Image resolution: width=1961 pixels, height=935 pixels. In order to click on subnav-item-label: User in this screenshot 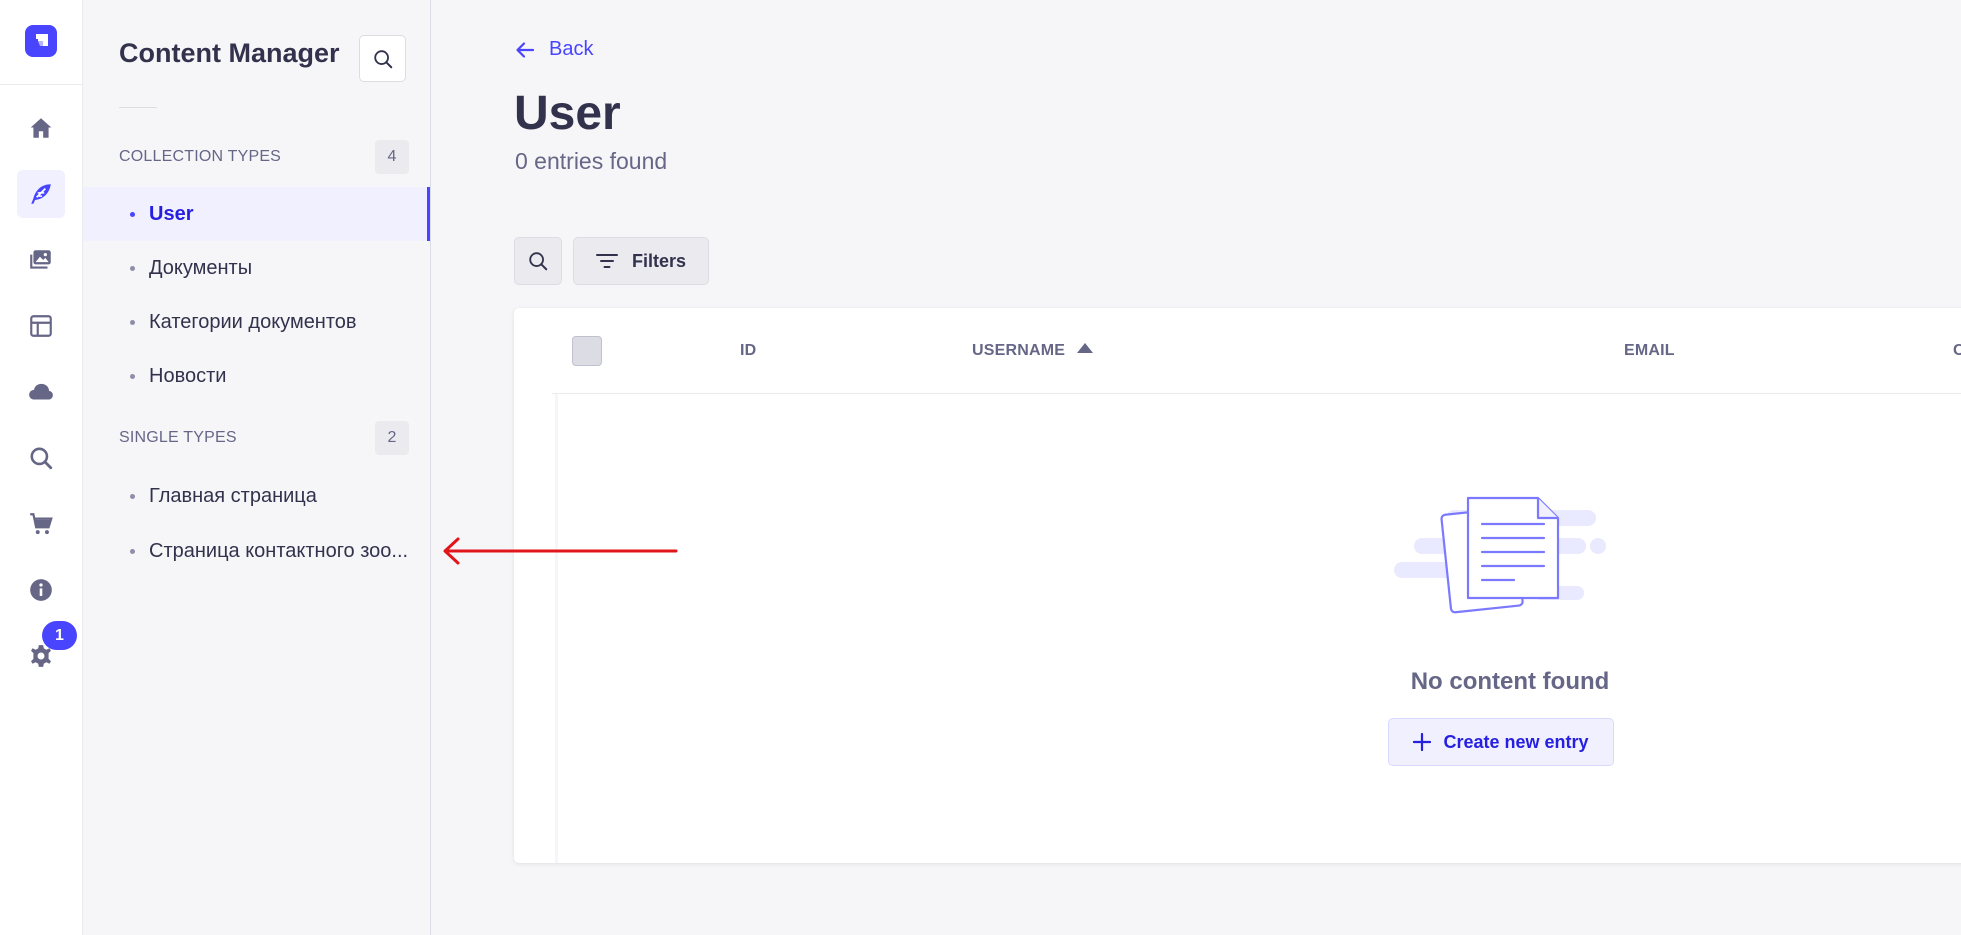, I will do `click(171, 214)`.